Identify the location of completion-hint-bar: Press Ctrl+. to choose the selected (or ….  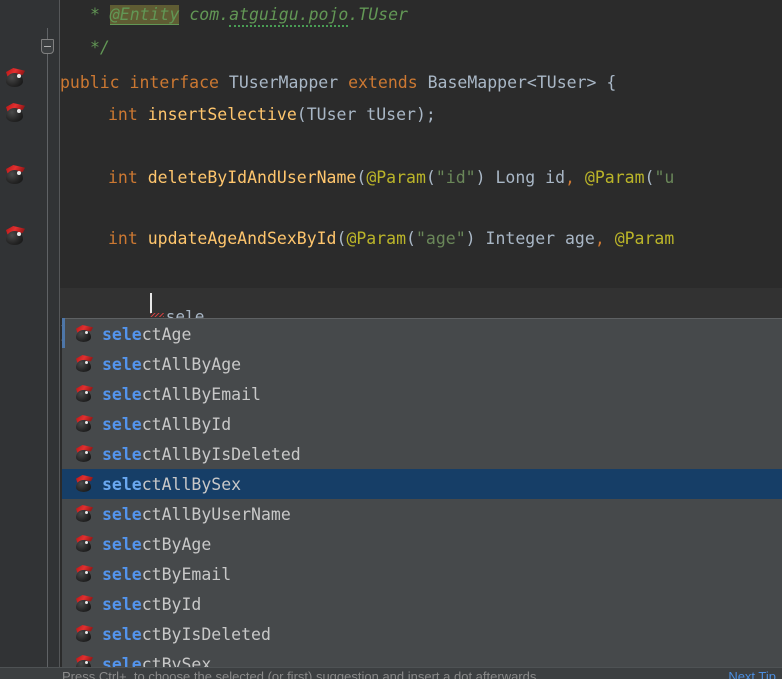
(391, 673).